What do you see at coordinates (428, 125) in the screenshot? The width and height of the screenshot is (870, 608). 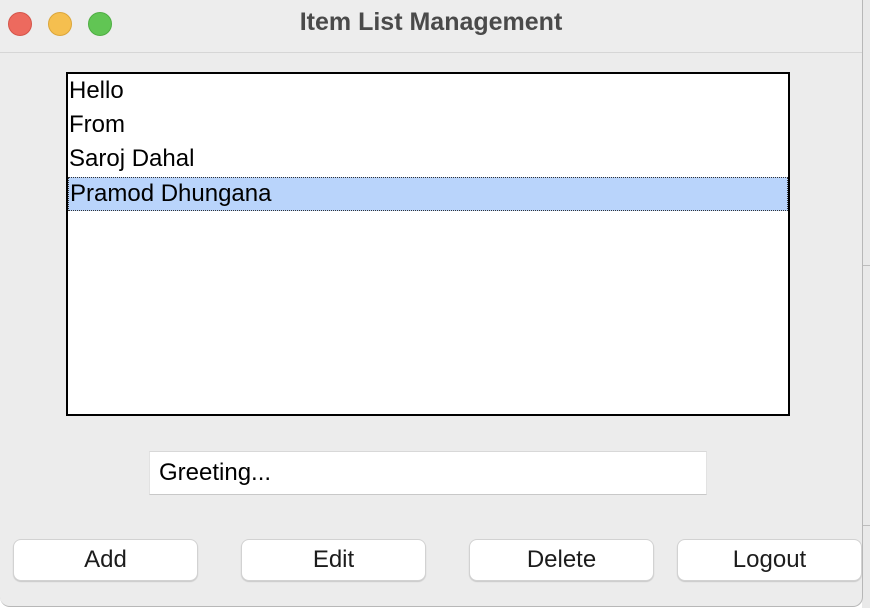 I see `list-item: From` at bounding box center [428, 125].